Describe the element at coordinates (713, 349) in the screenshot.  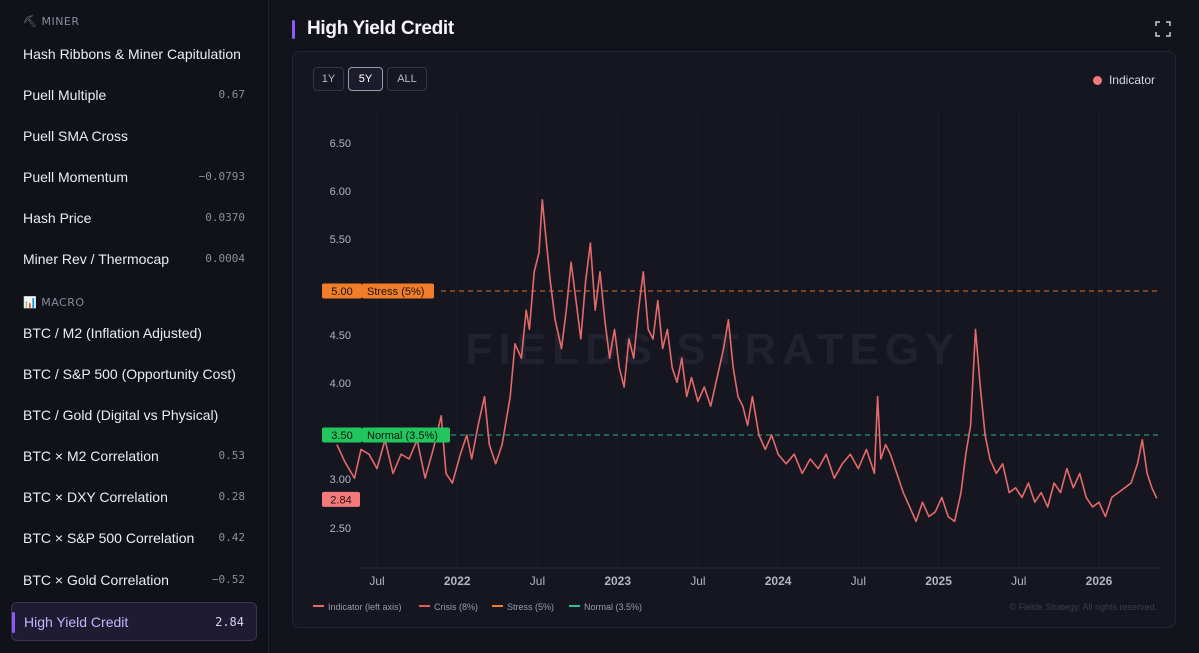
I see `watermark: FIELDS STRATEGY` at that location.